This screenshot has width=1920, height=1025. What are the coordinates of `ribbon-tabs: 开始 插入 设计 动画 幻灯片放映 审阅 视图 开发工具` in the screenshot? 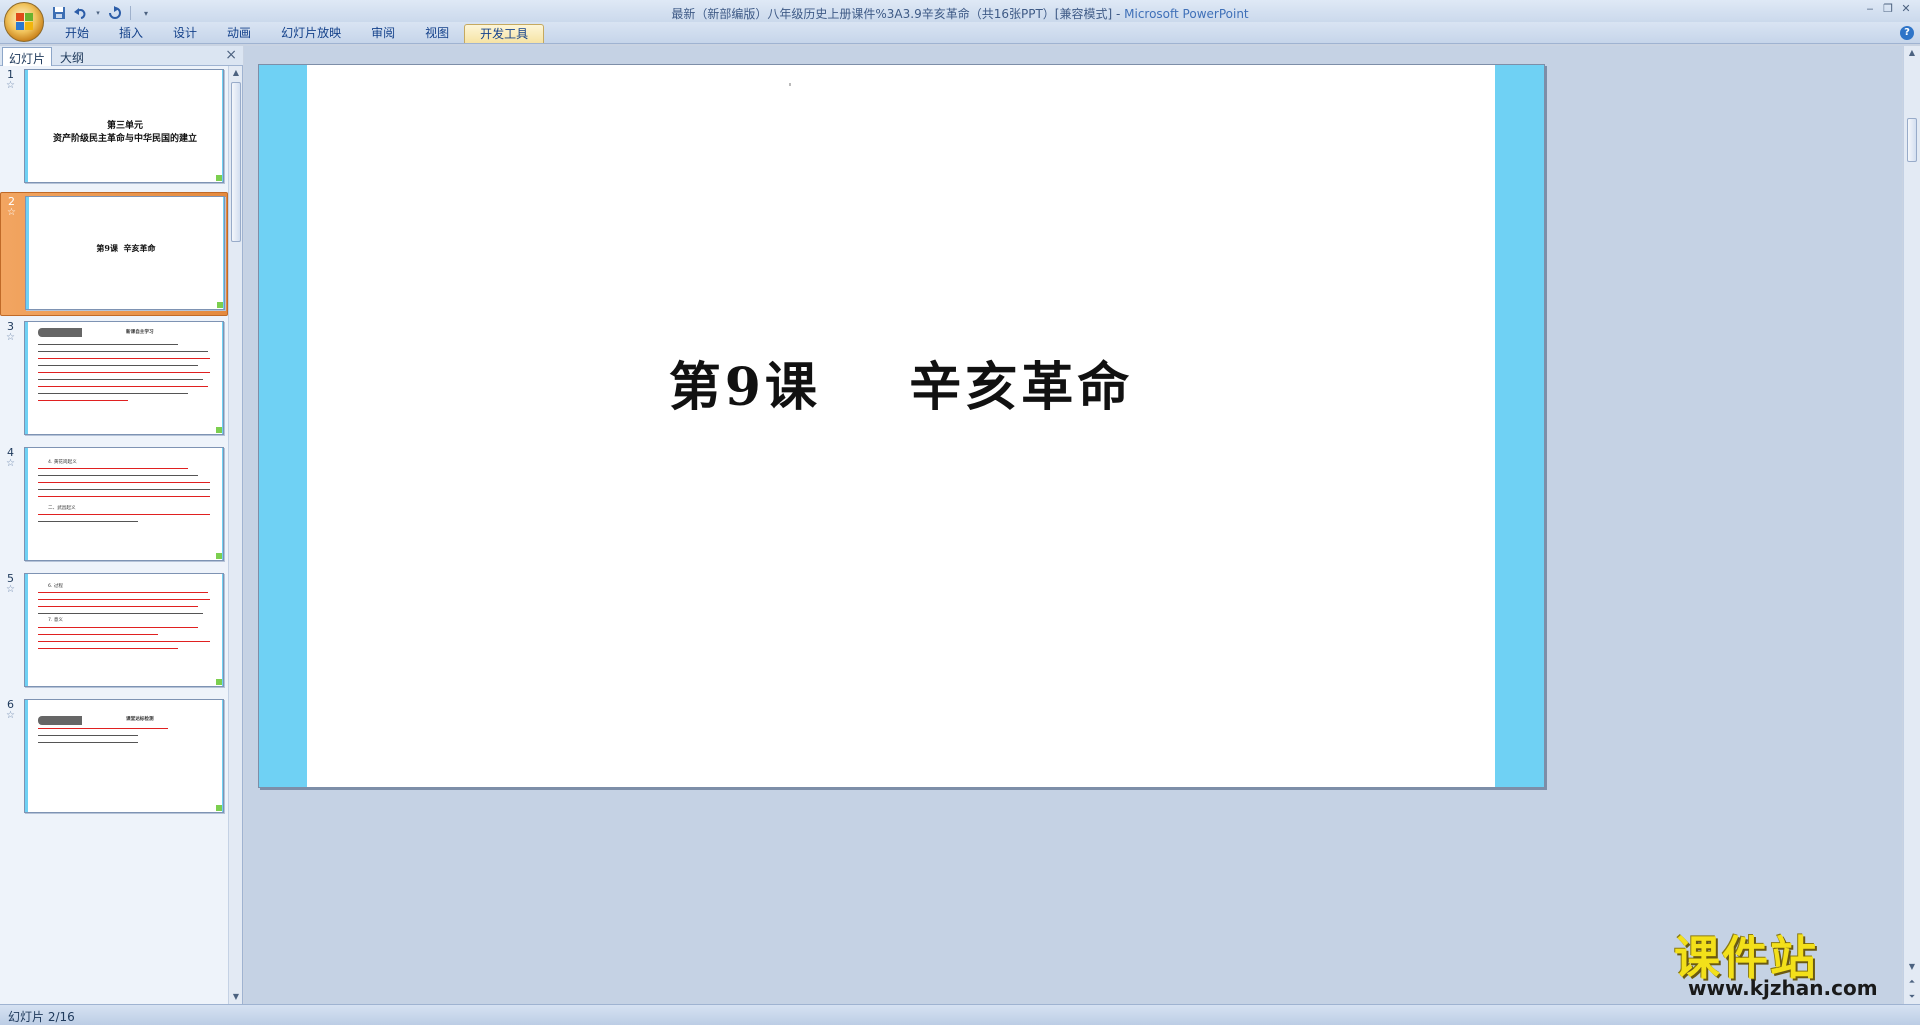 It's located at (297, 33).